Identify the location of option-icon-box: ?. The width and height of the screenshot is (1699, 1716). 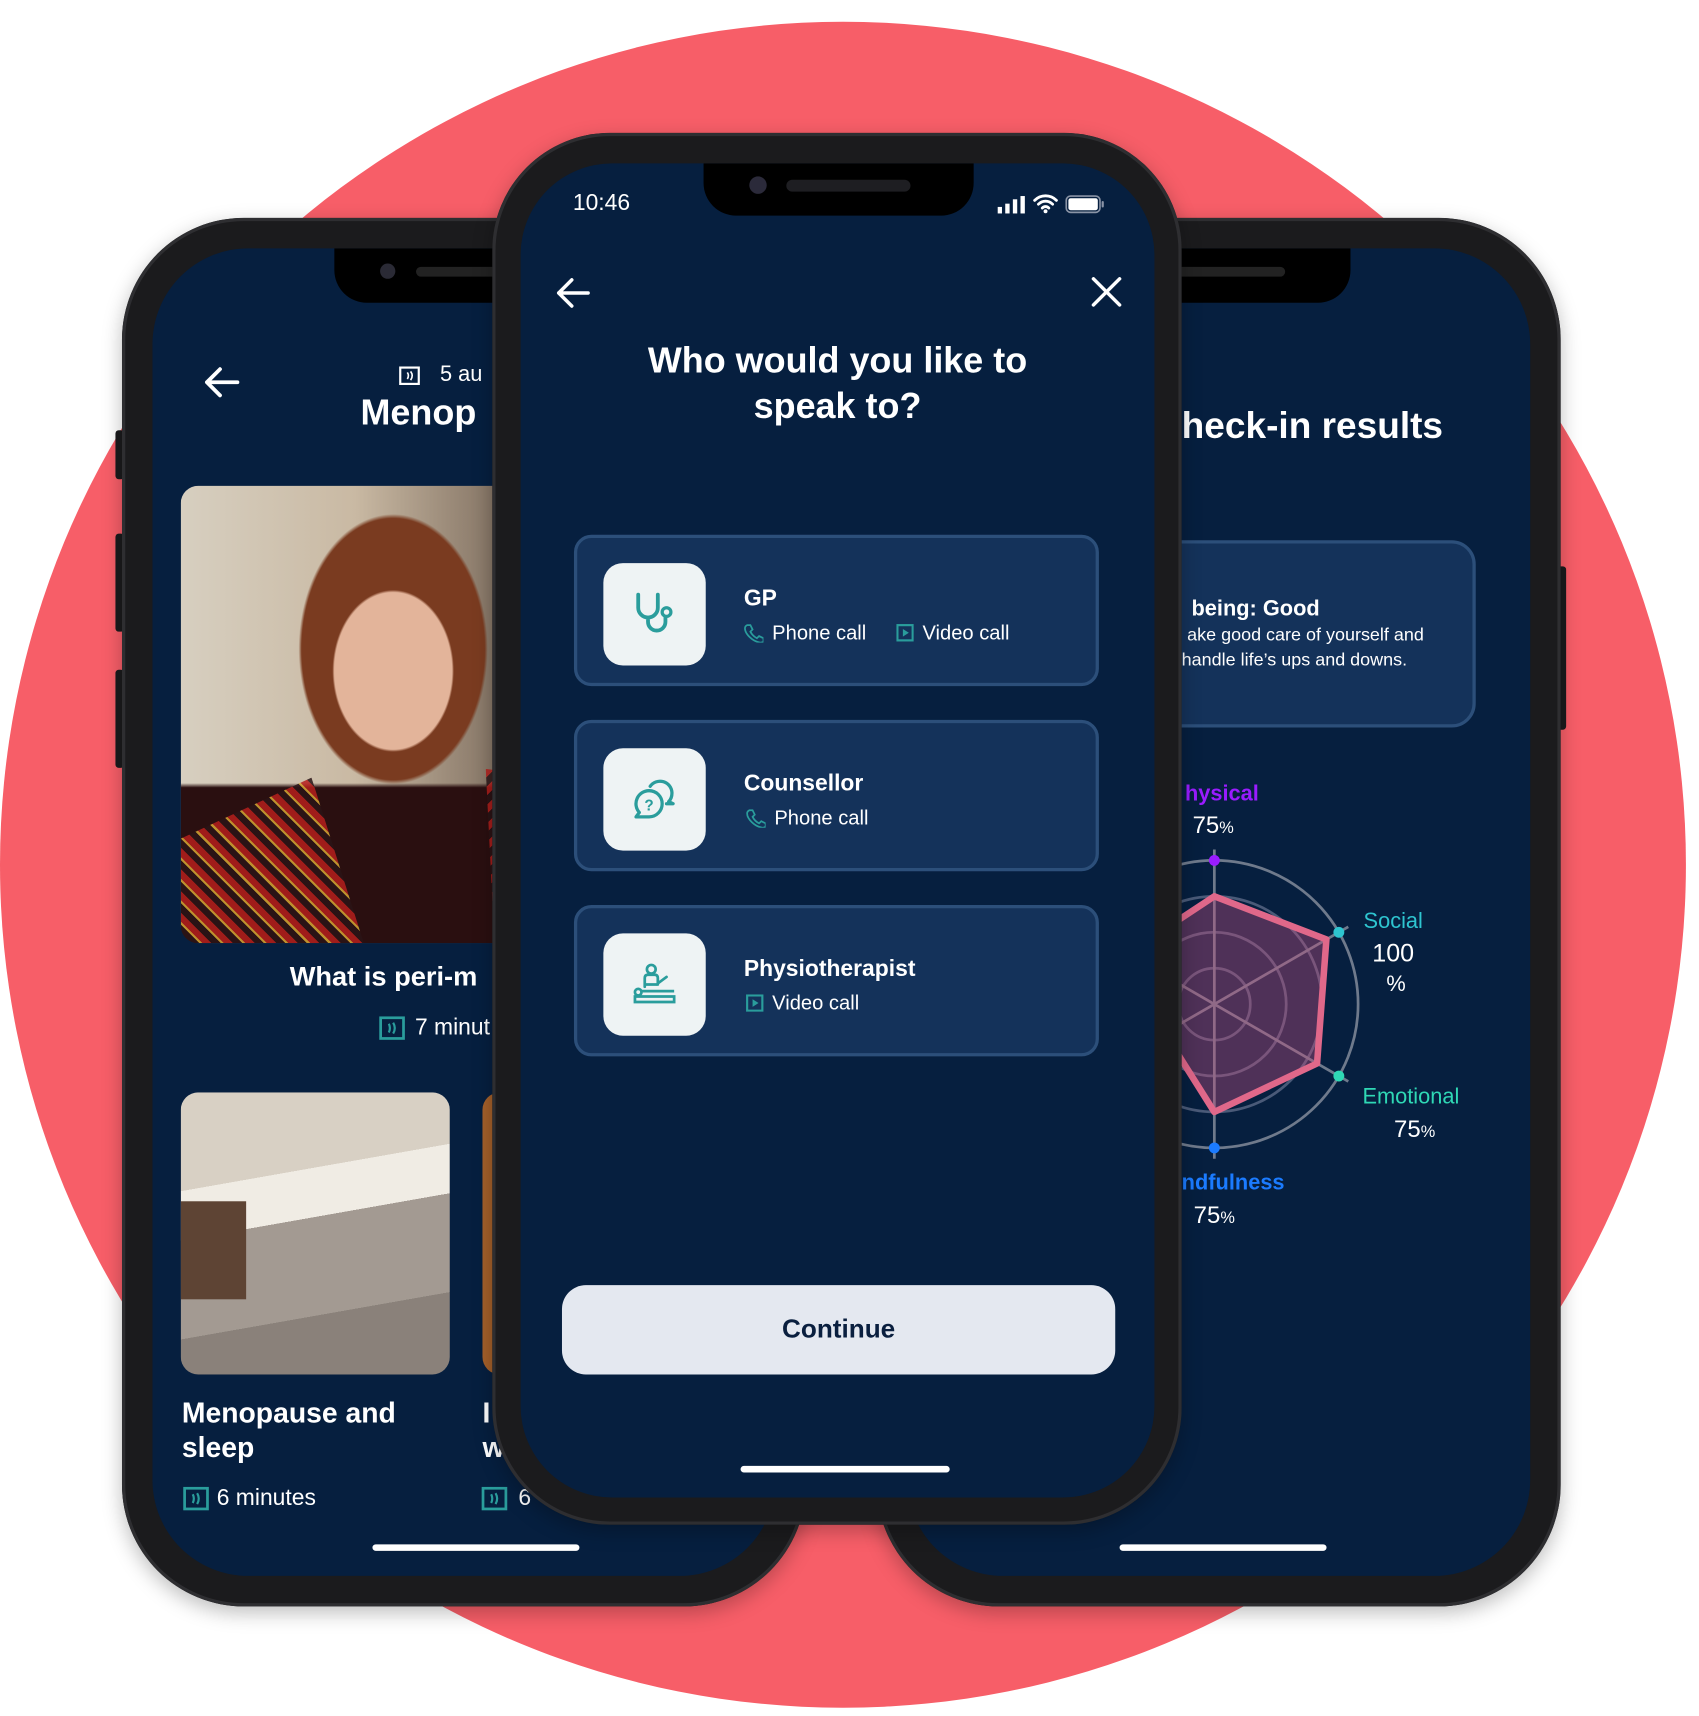
(654, 799).